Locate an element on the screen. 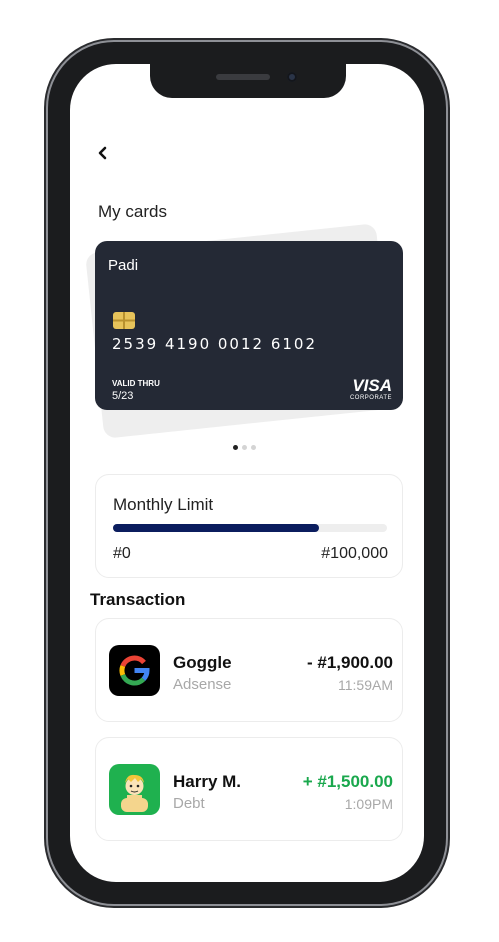 Image resolution: width=499 pixels, height=942 pixels. monthly-limit-card: Monthly Limit #0 #100,000 is located at coordinates (249, 526).